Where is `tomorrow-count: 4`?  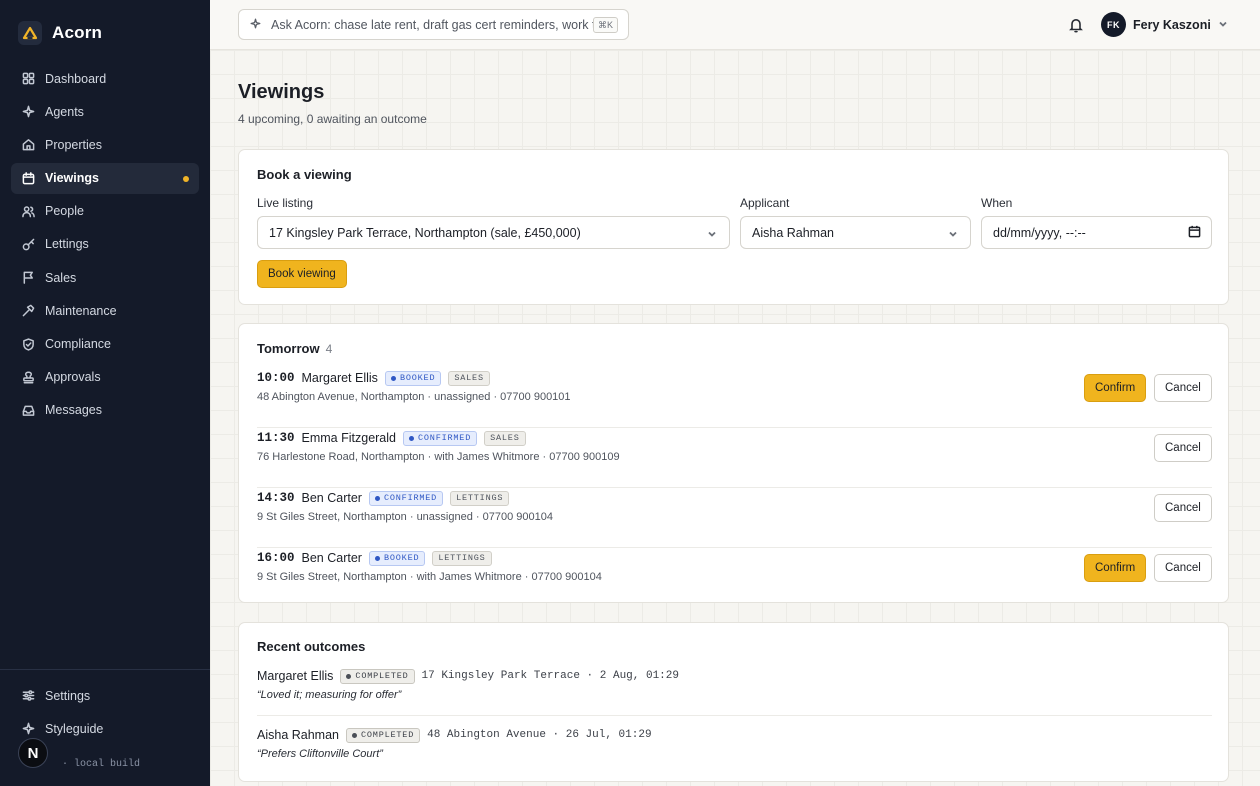
tomorrow-count: 4 is located at coordinates (329, 349).